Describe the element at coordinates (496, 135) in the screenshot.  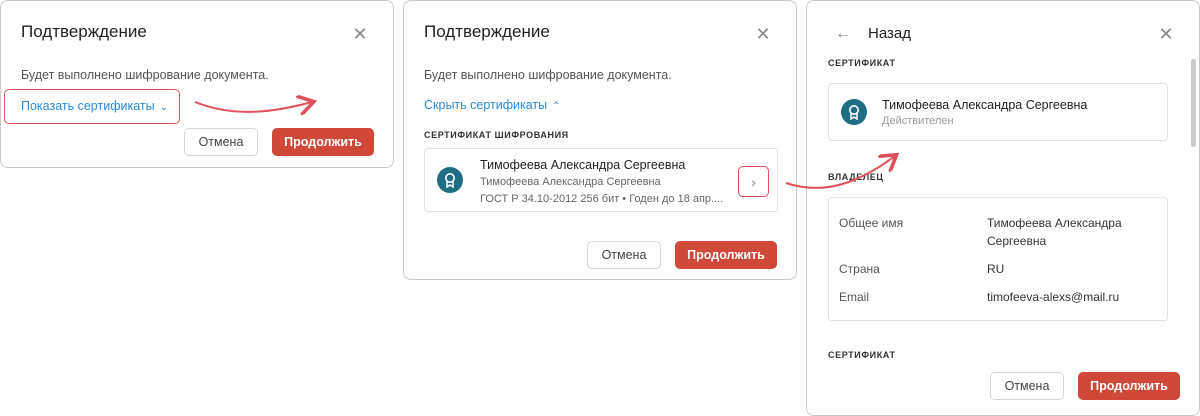
I see `section-label-encryption-certificate: СЕРТИФИКАТ ШИФРОВАНИЯ` at that location.